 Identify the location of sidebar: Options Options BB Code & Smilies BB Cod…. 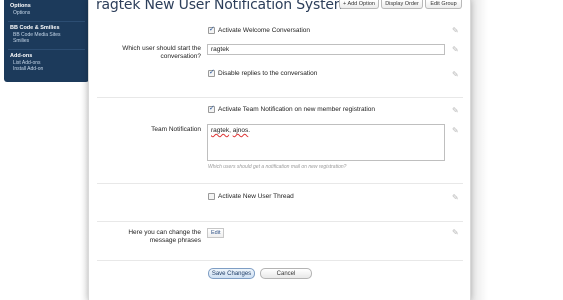
(46, 41).